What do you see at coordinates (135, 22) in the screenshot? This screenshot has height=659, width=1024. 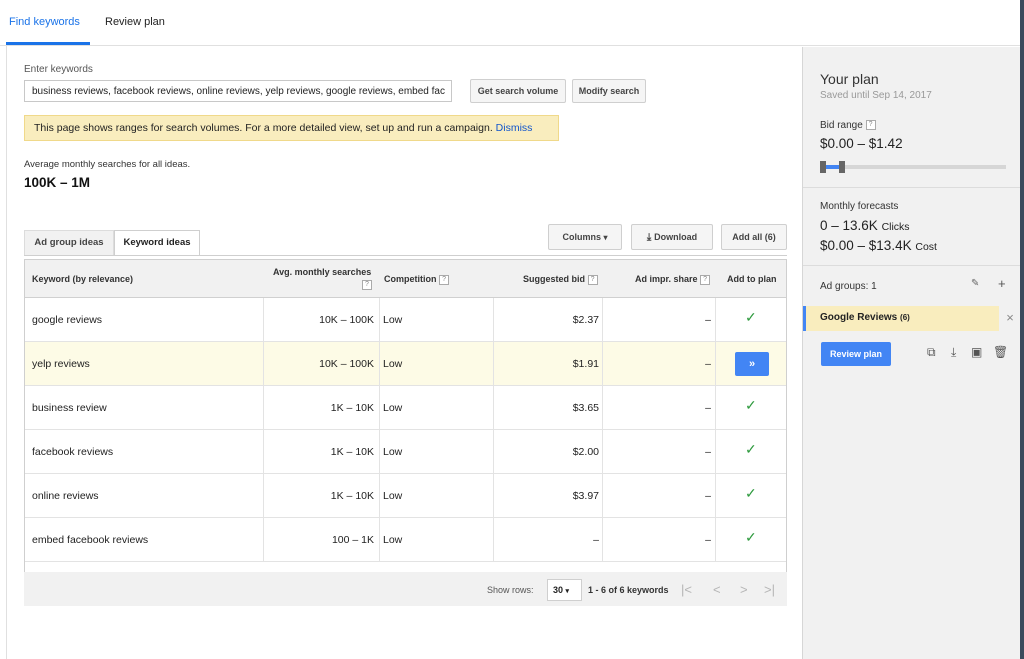 I see `tab-review-plan: Review plan` at bounding box center [135, 22].